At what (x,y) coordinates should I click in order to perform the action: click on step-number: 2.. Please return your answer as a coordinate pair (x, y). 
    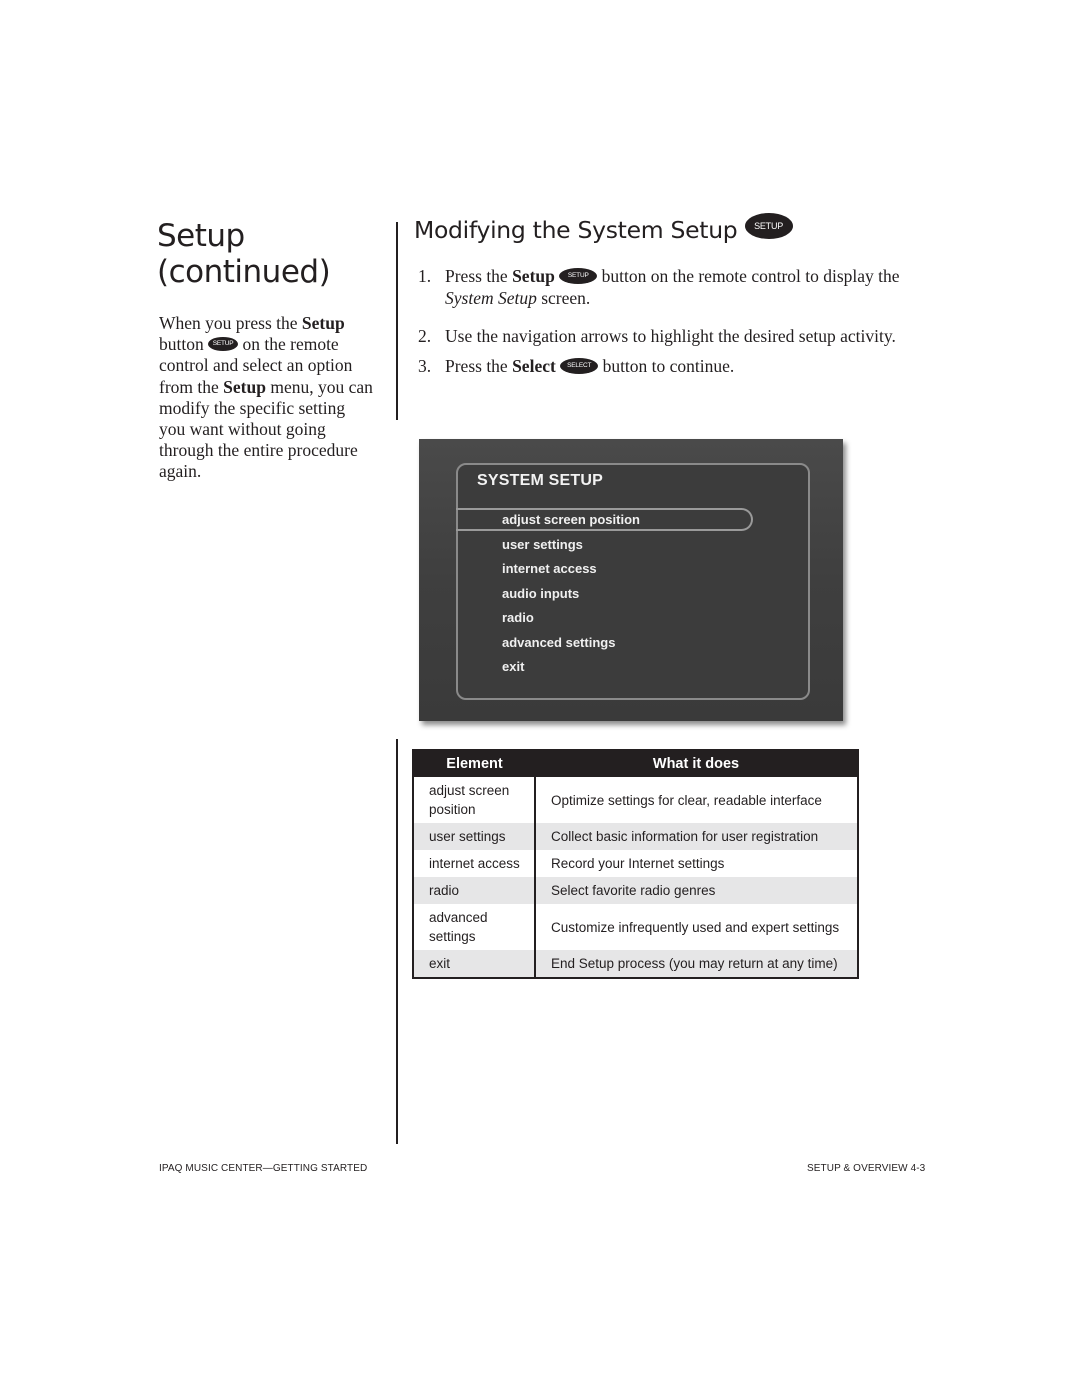
    Looking at the image, I should click on (425, 336).